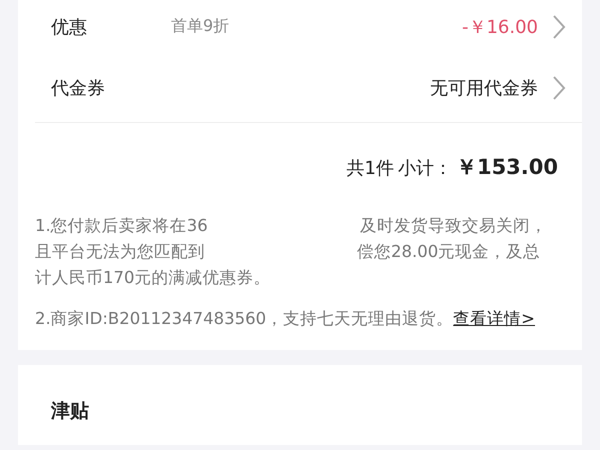  Describe the element at coordinates (69, 27) in the screenshot. I see `row-label: 优惠` at that location.